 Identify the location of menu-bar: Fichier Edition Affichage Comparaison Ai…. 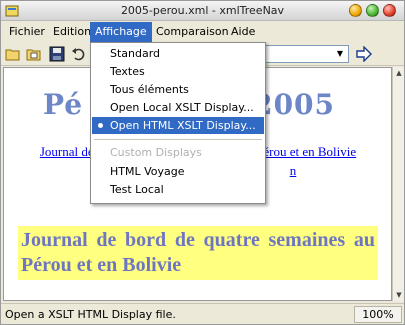
(202, 32).